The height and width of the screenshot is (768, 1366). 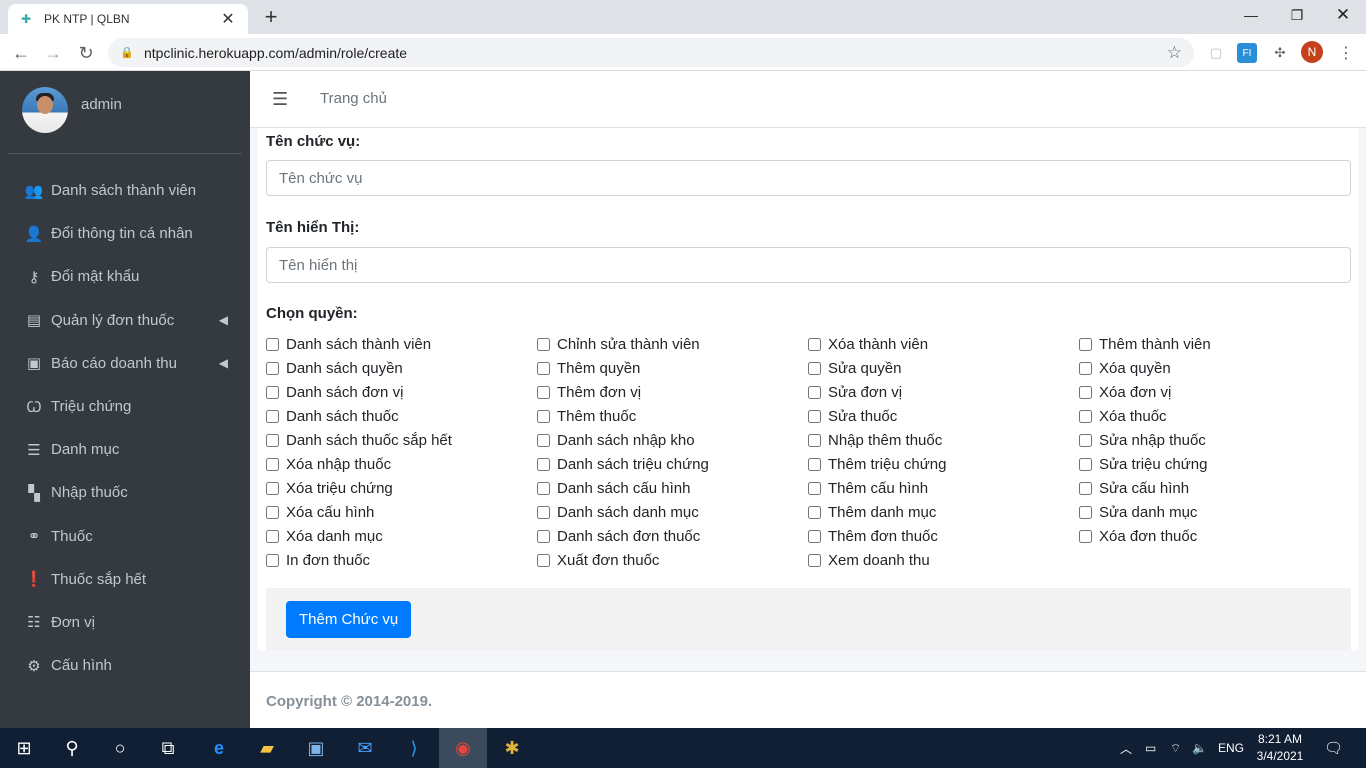 I want to click on permission-item: Nhập thêm thuốc, so click(x=943, y=440).